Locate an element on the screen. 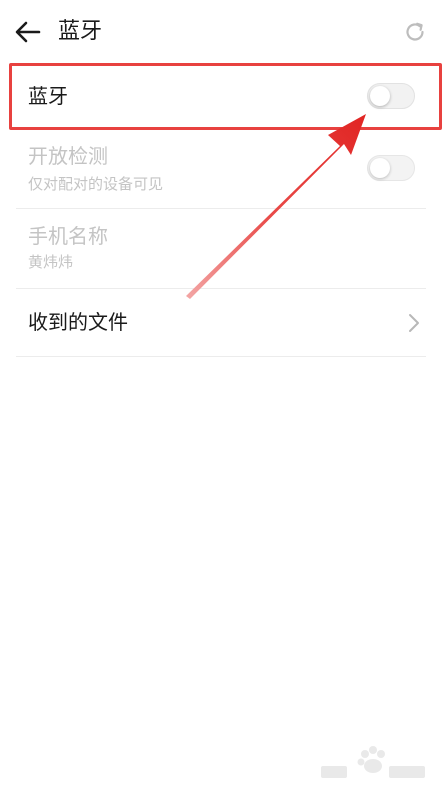 The height and width of the screenshot is (800, 443). bluetooth-toggle is located at coordinates (391, 96).